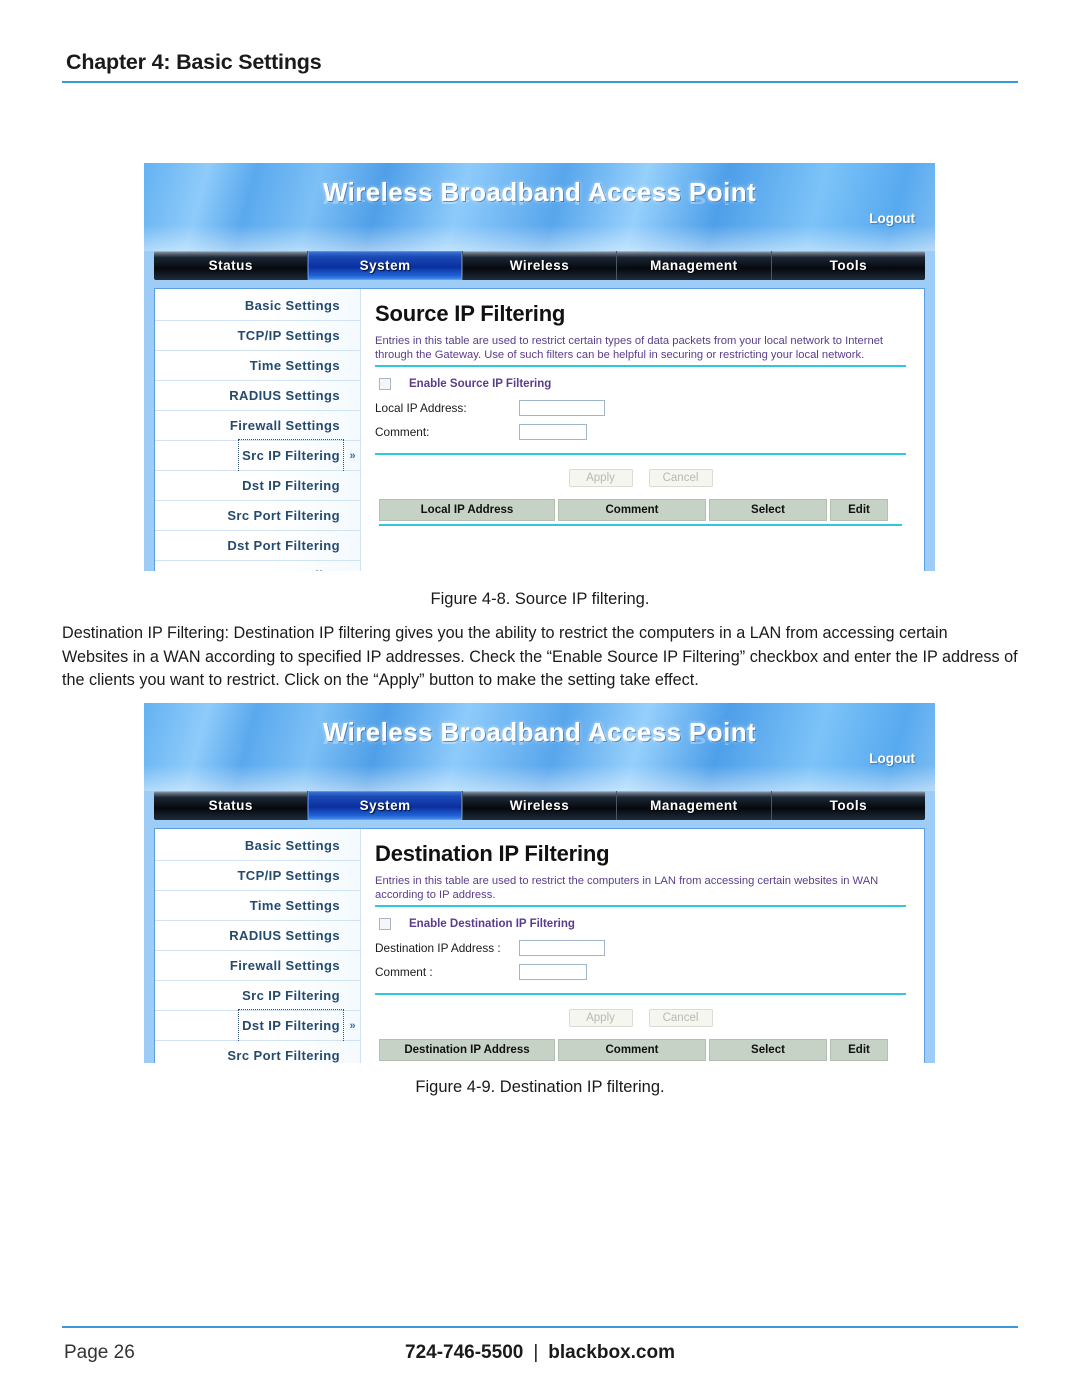 This screenshot has height=1397, width=1080. What do you see at coordinates (562, 948) in the screenshot?
I see `destination-ip-address-input` at bounding box center [562, 948].